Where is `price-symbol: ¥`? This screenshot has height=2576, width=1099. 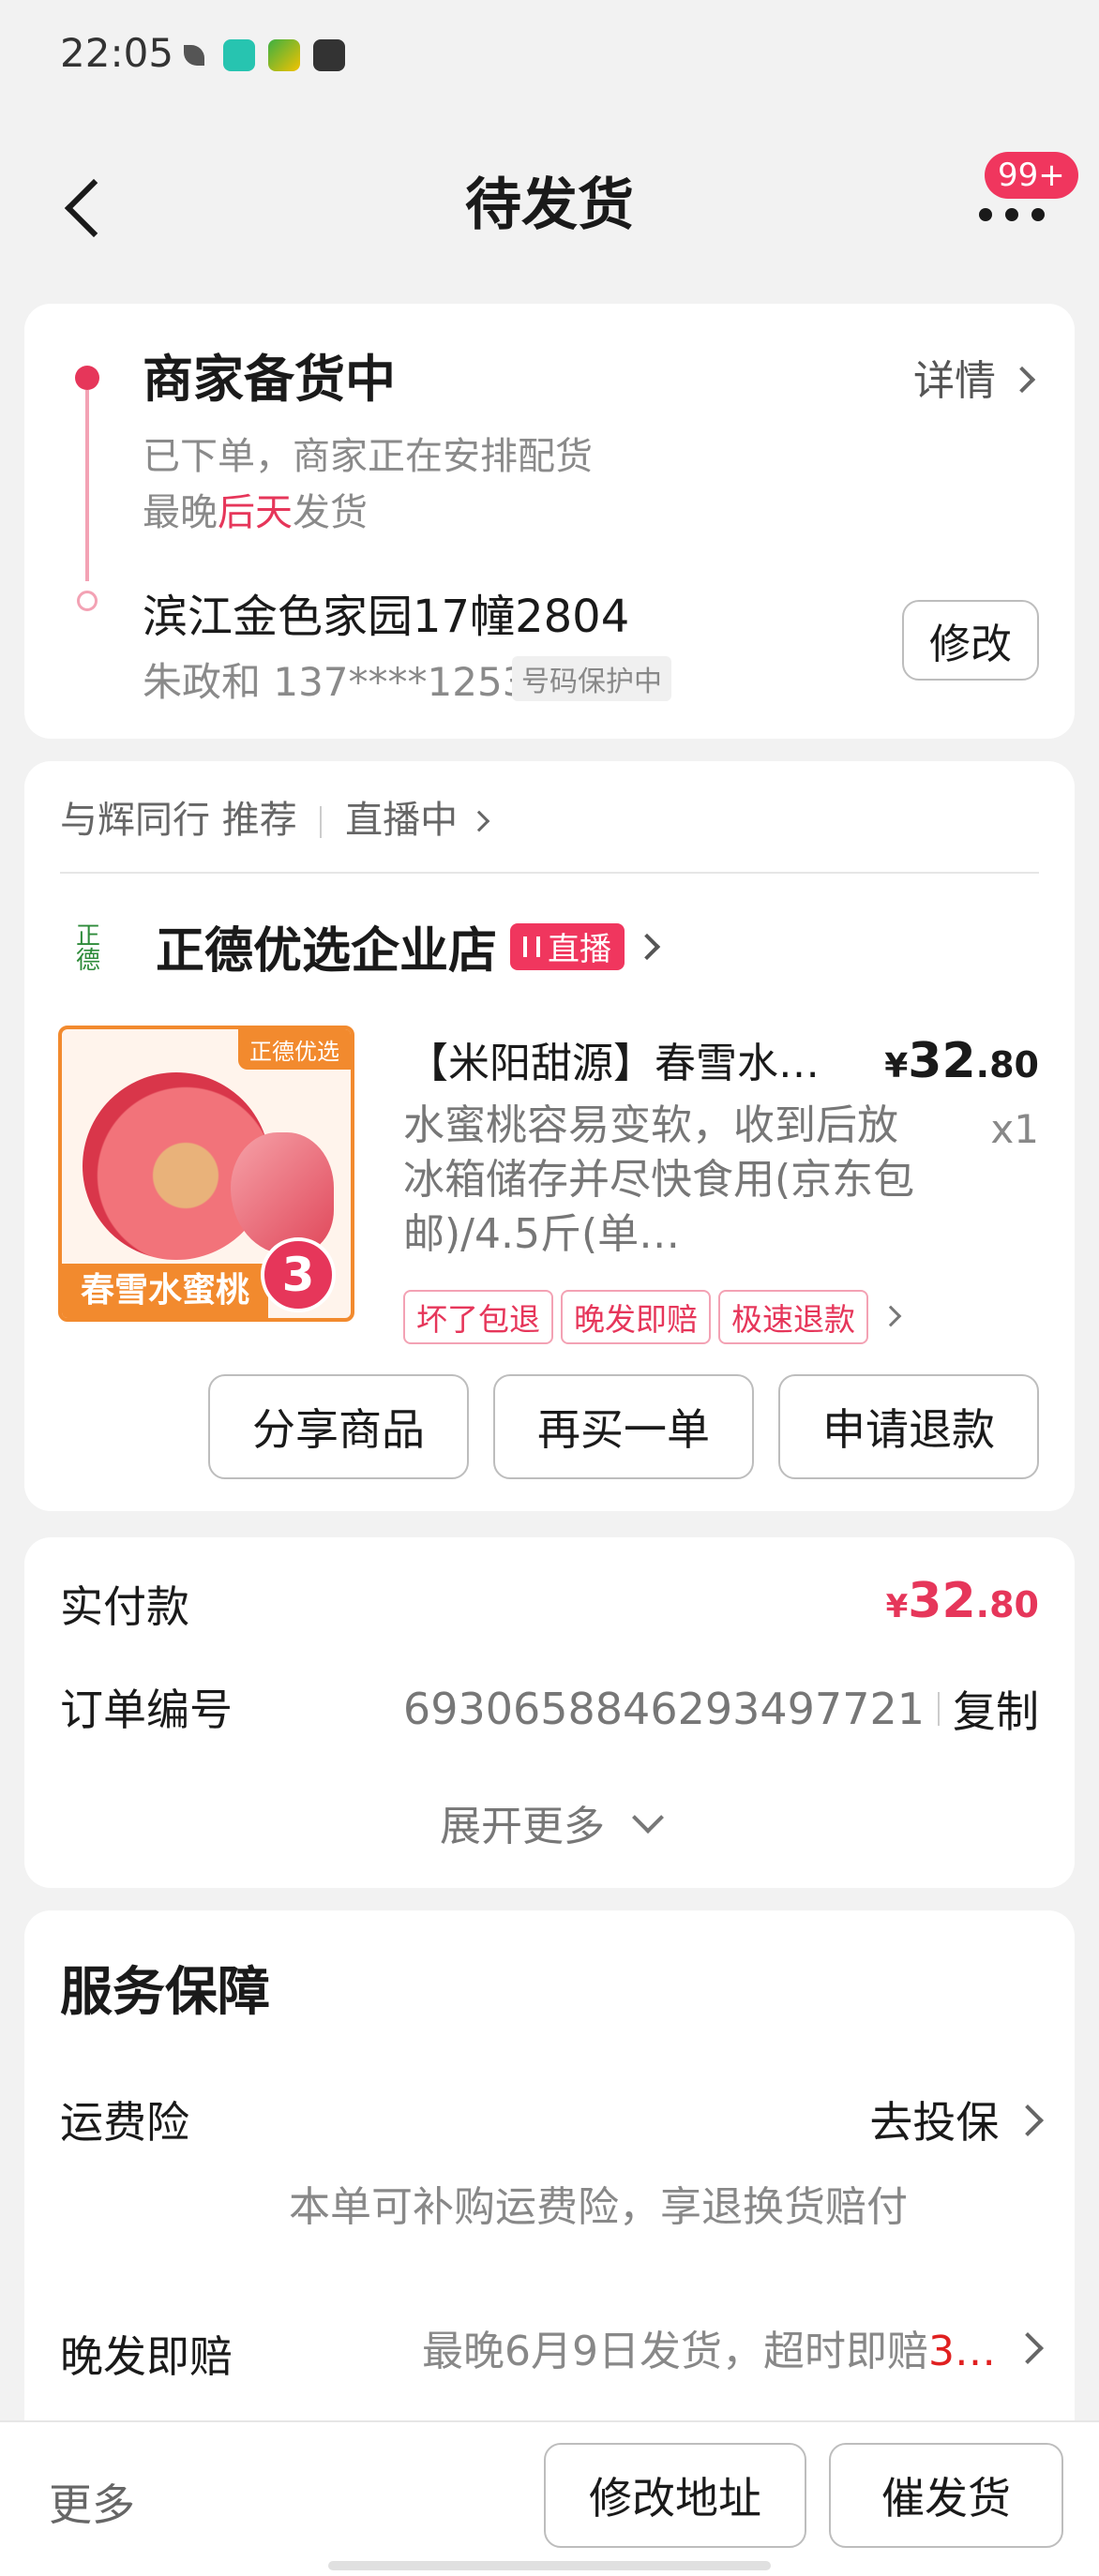
price-symbol: ¥ is located at coordinates (896, 1066).